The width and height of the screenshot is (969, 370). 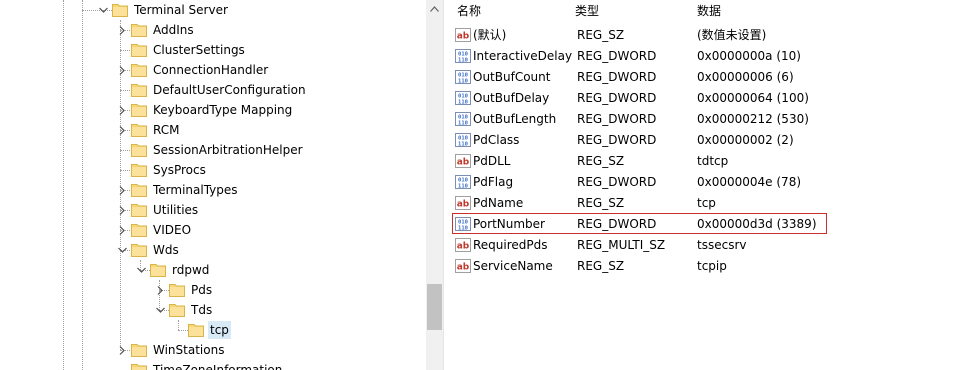 What do you see at coordinates (229, 90) in the screenshot?
I see `tree-item-label: DefaultUserConfiguration` at bounding box center [229, 90].